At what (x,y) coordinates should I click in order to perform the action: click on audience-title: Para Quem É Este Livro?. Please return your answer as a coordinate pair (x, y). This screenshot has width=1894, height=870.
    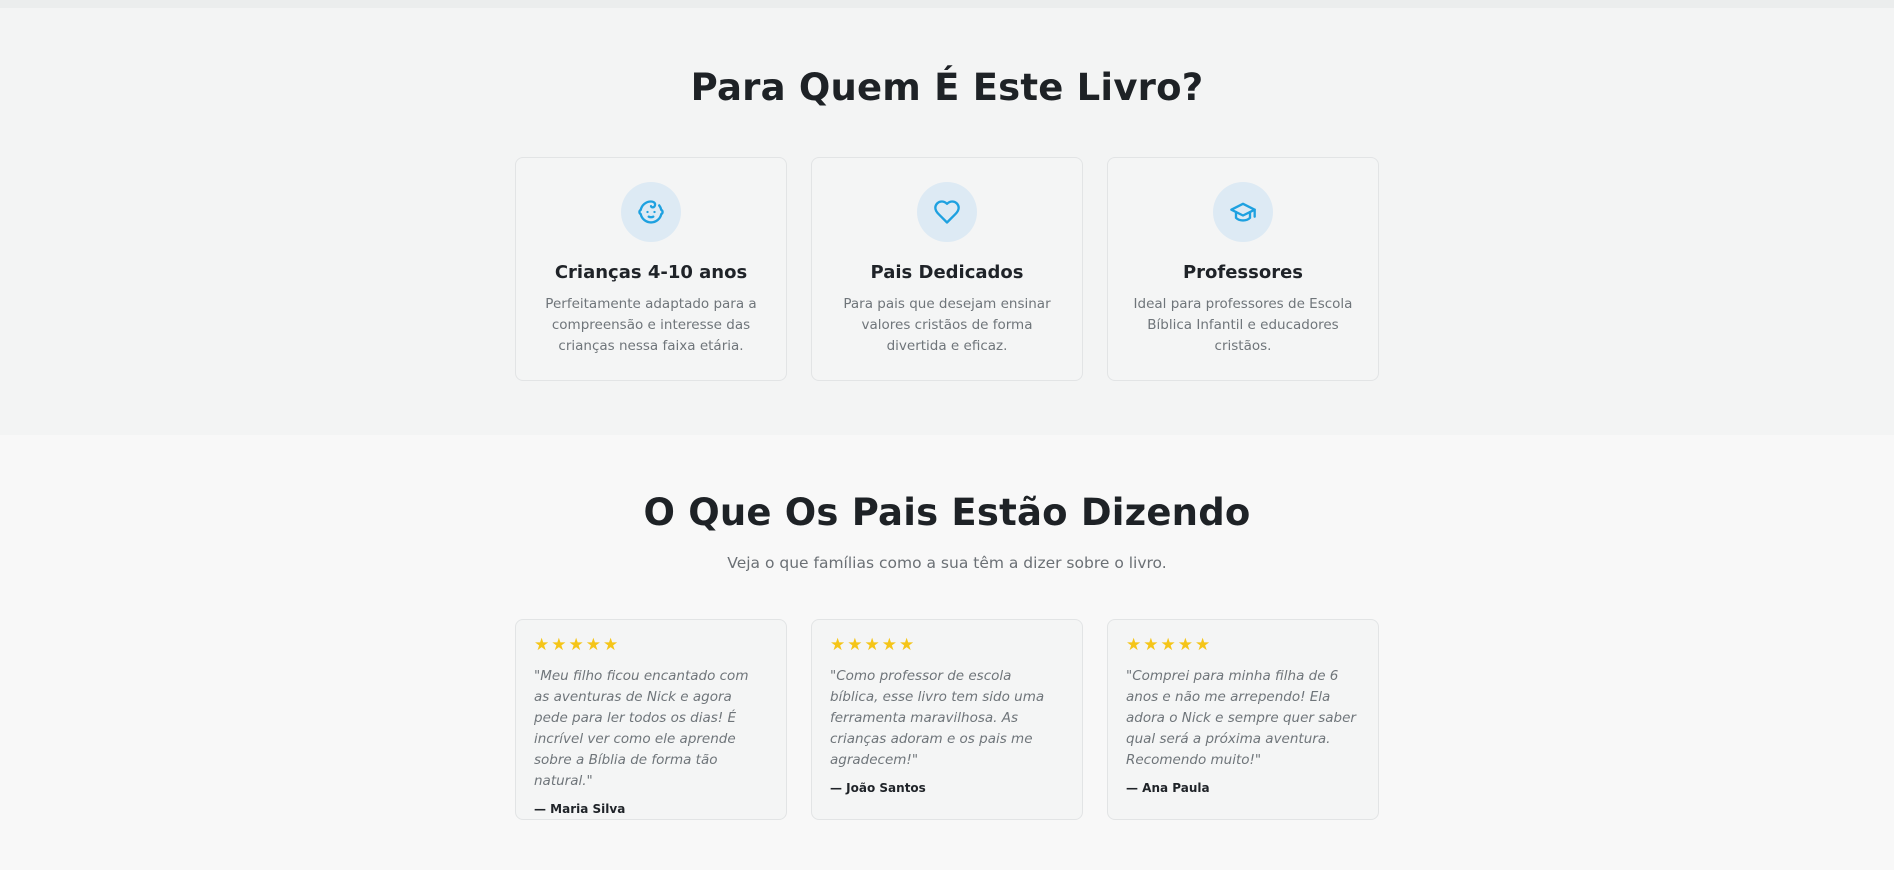
    Looking at the image, I should click on (947, 87).